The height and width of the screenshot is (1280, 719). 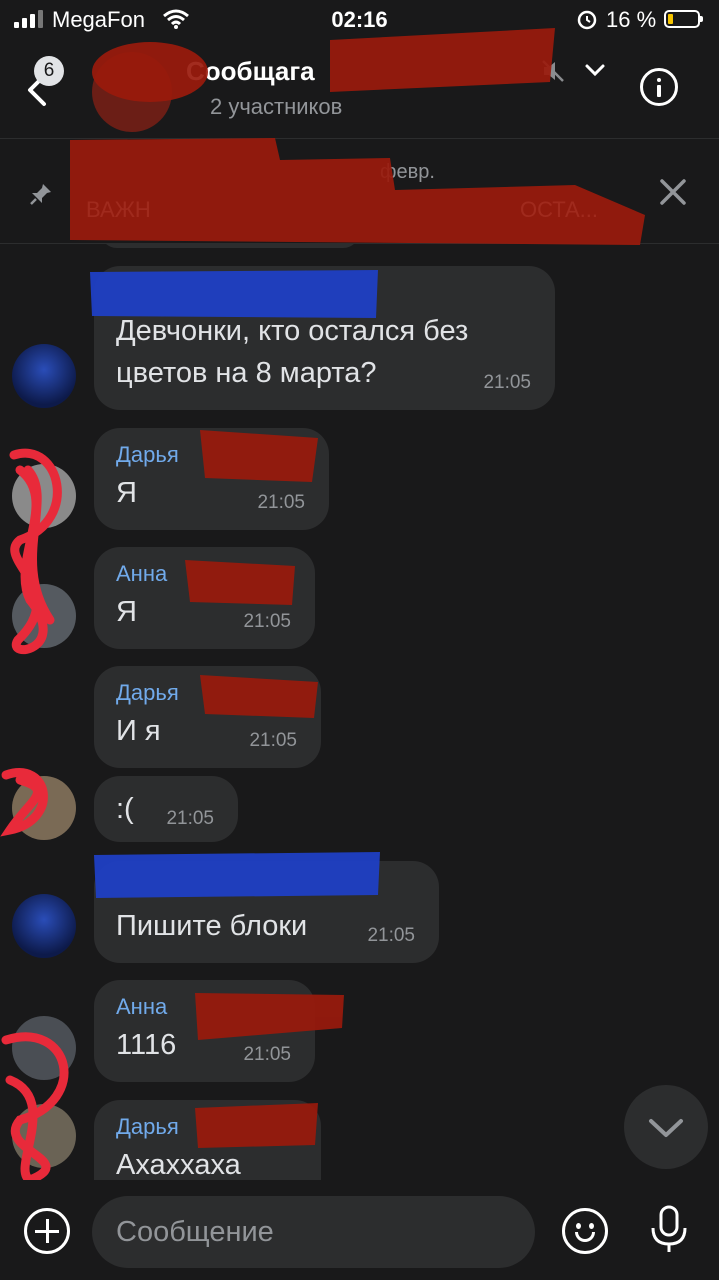 I want to click on muted-speaker-icon, so click(x=553, y=71).